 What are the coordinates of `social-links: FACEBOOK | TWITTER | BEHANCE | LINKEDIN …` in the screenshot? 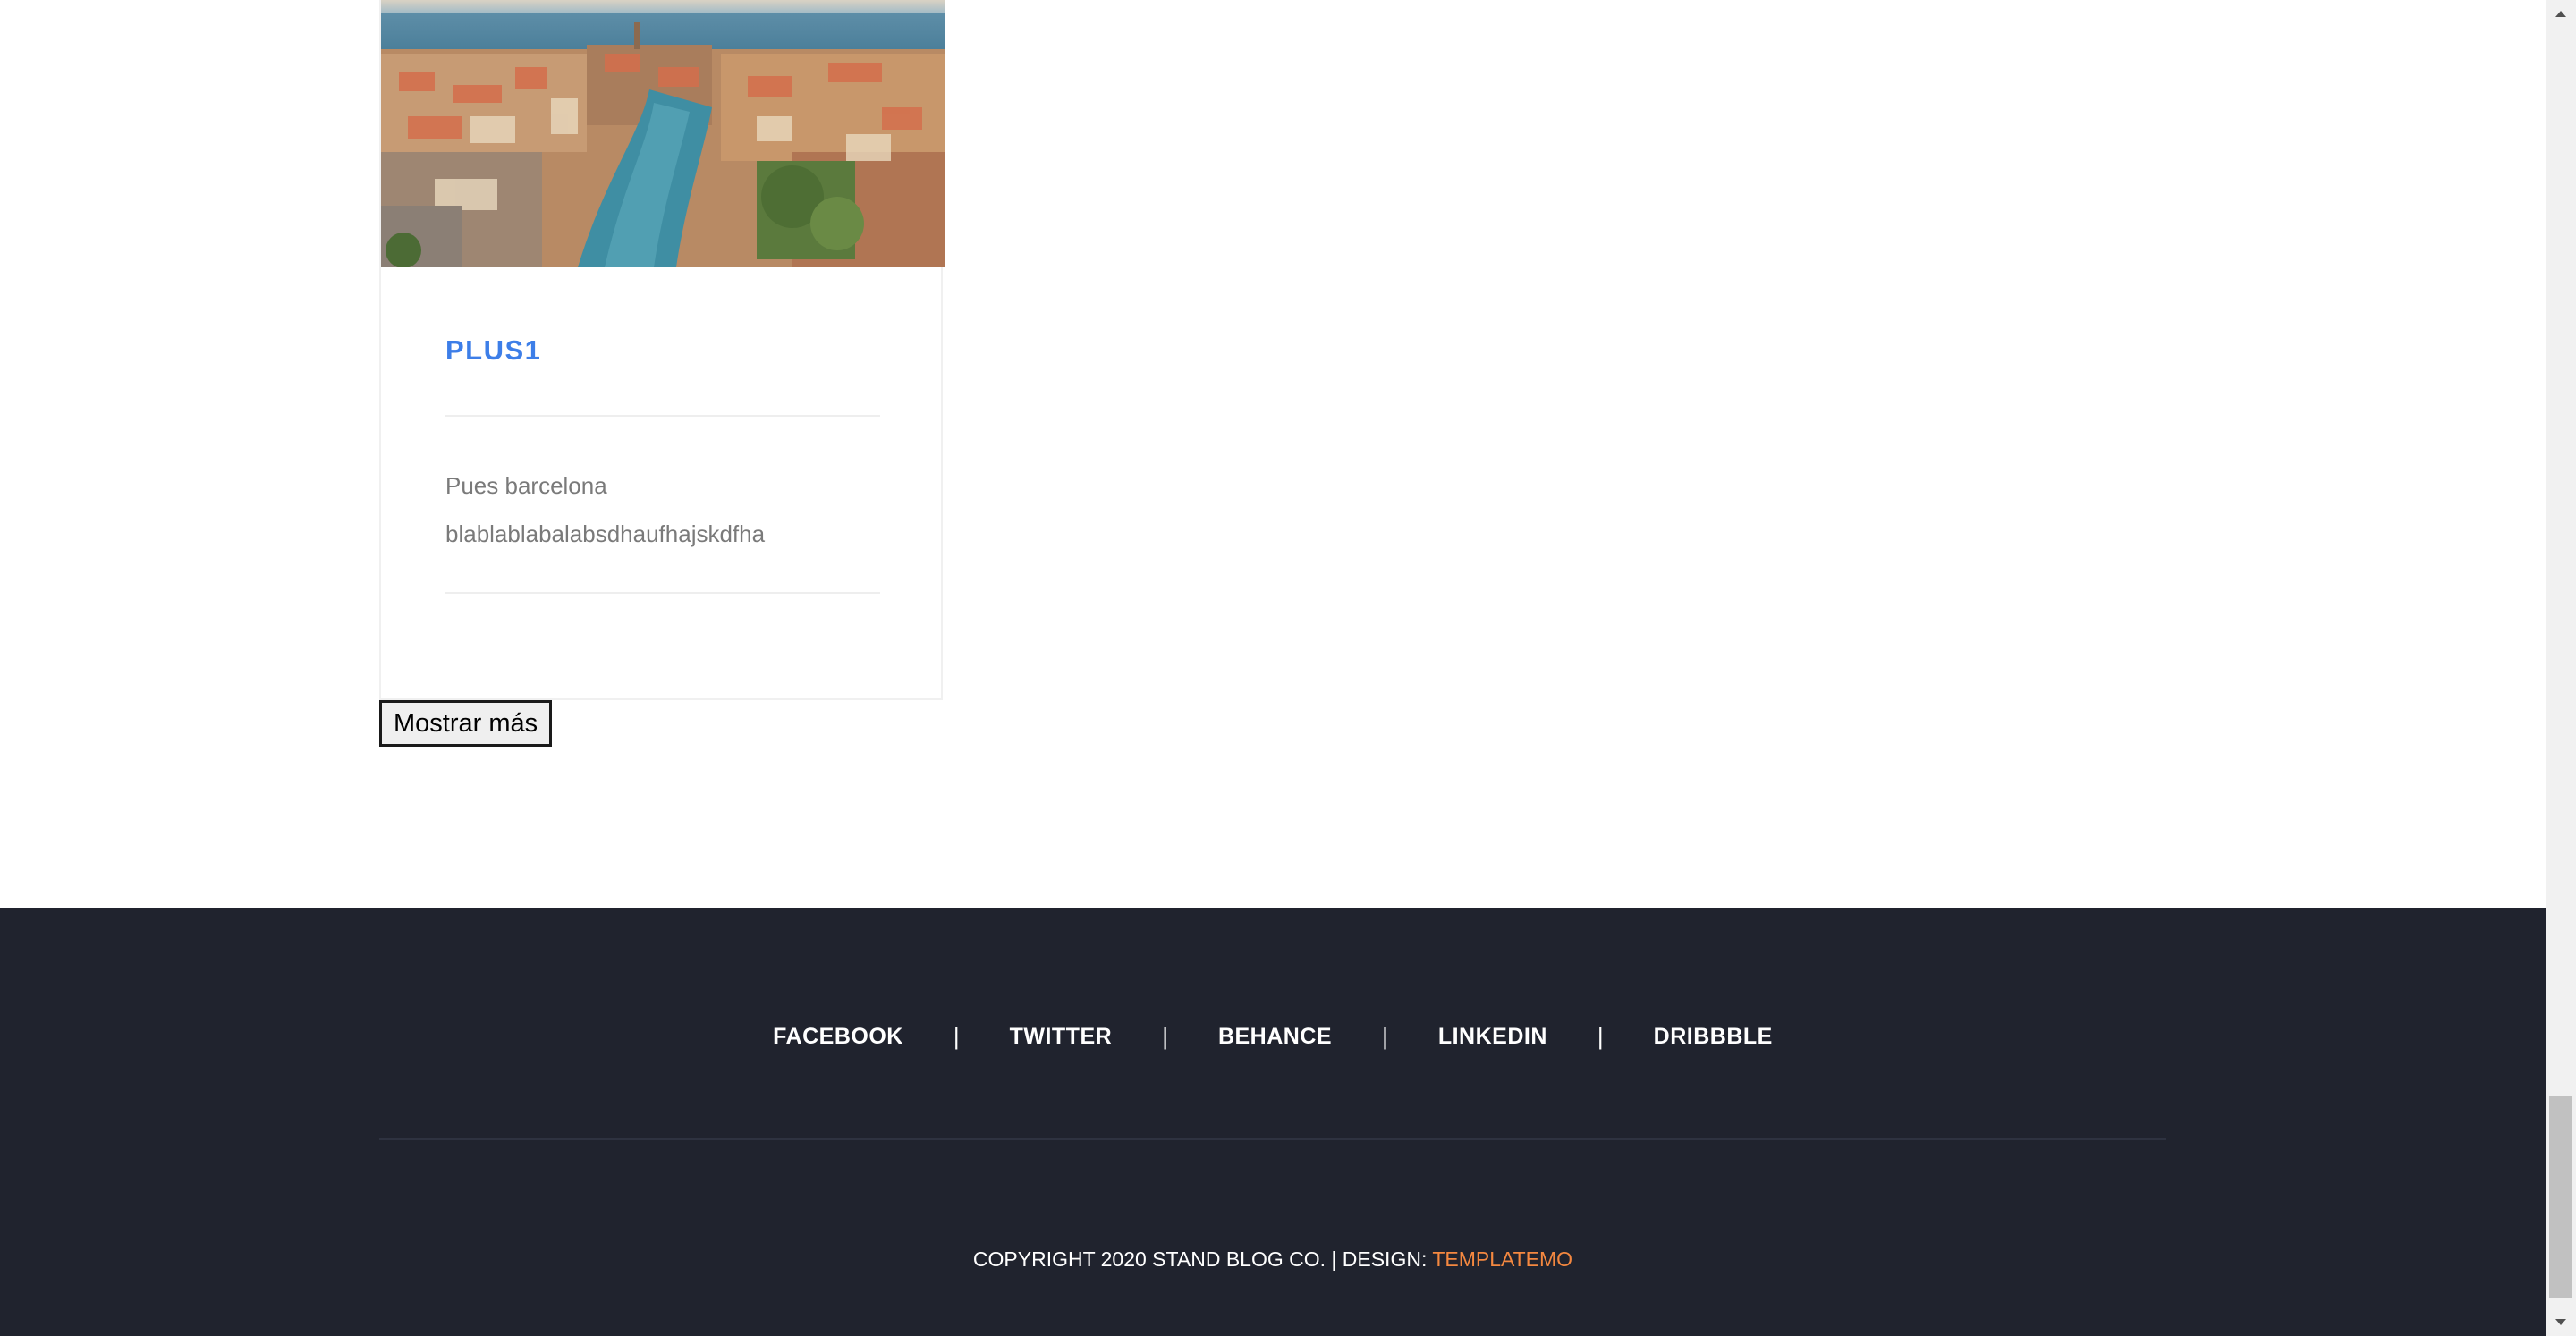 It's located at (1273, 1036).